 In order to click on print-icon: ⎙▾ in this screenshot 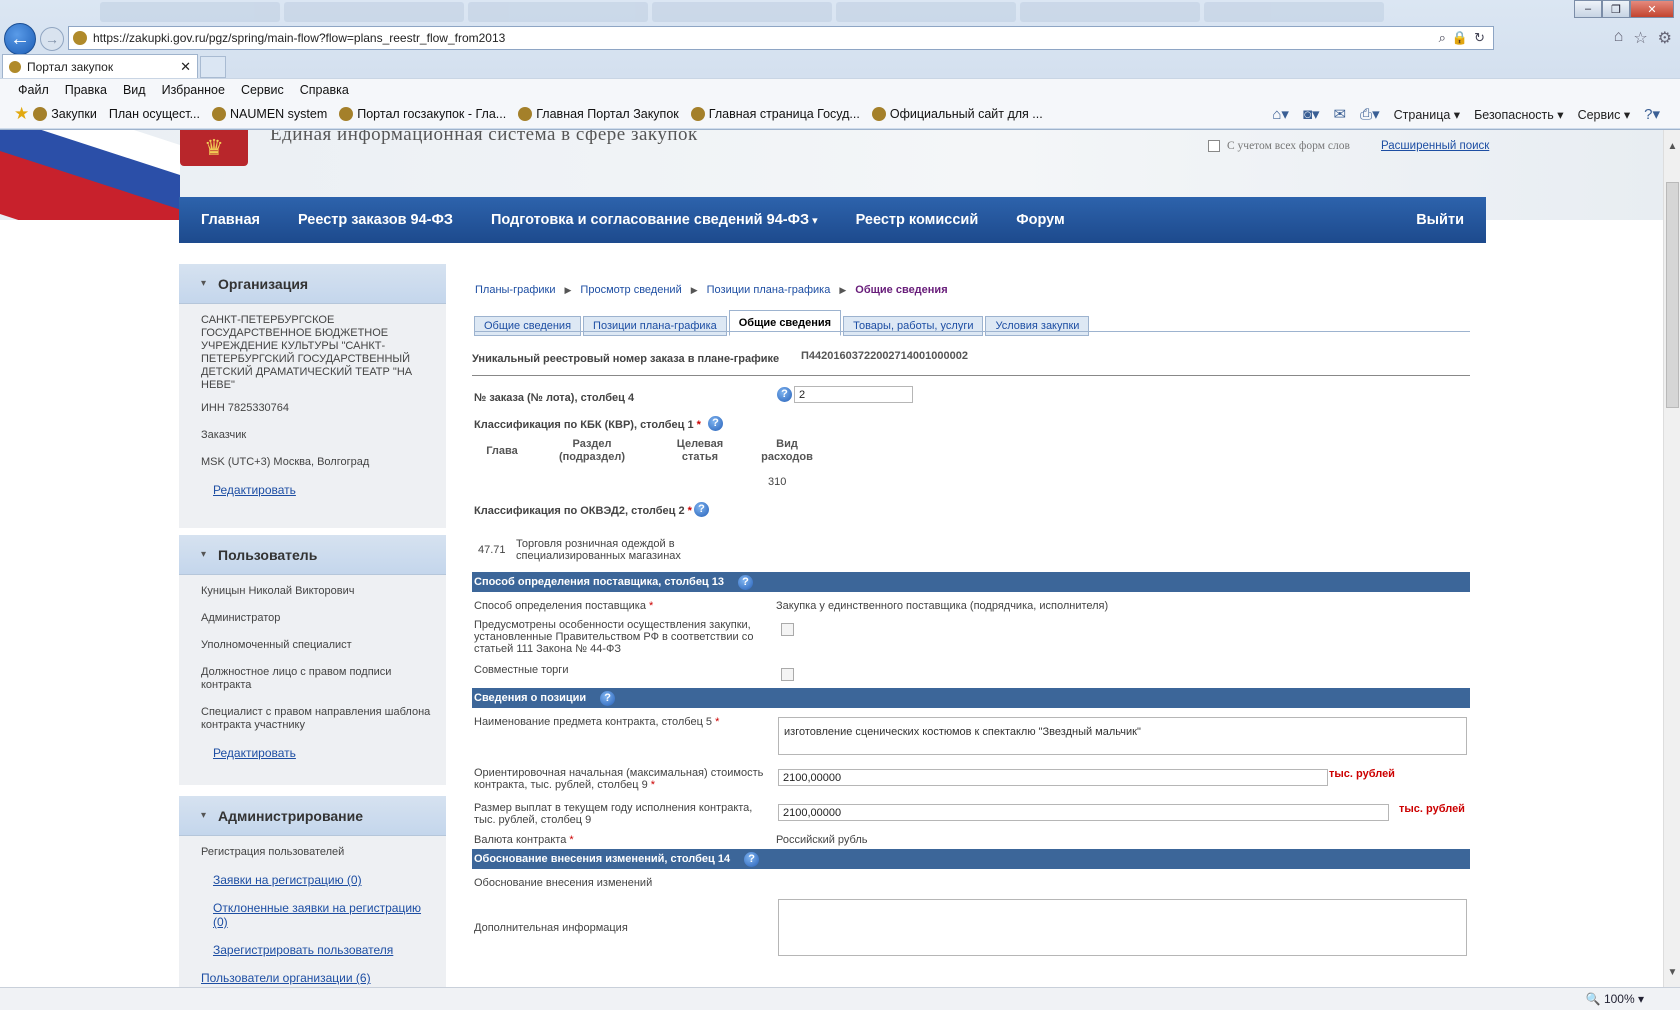, I will do `click(1370, 114)`.